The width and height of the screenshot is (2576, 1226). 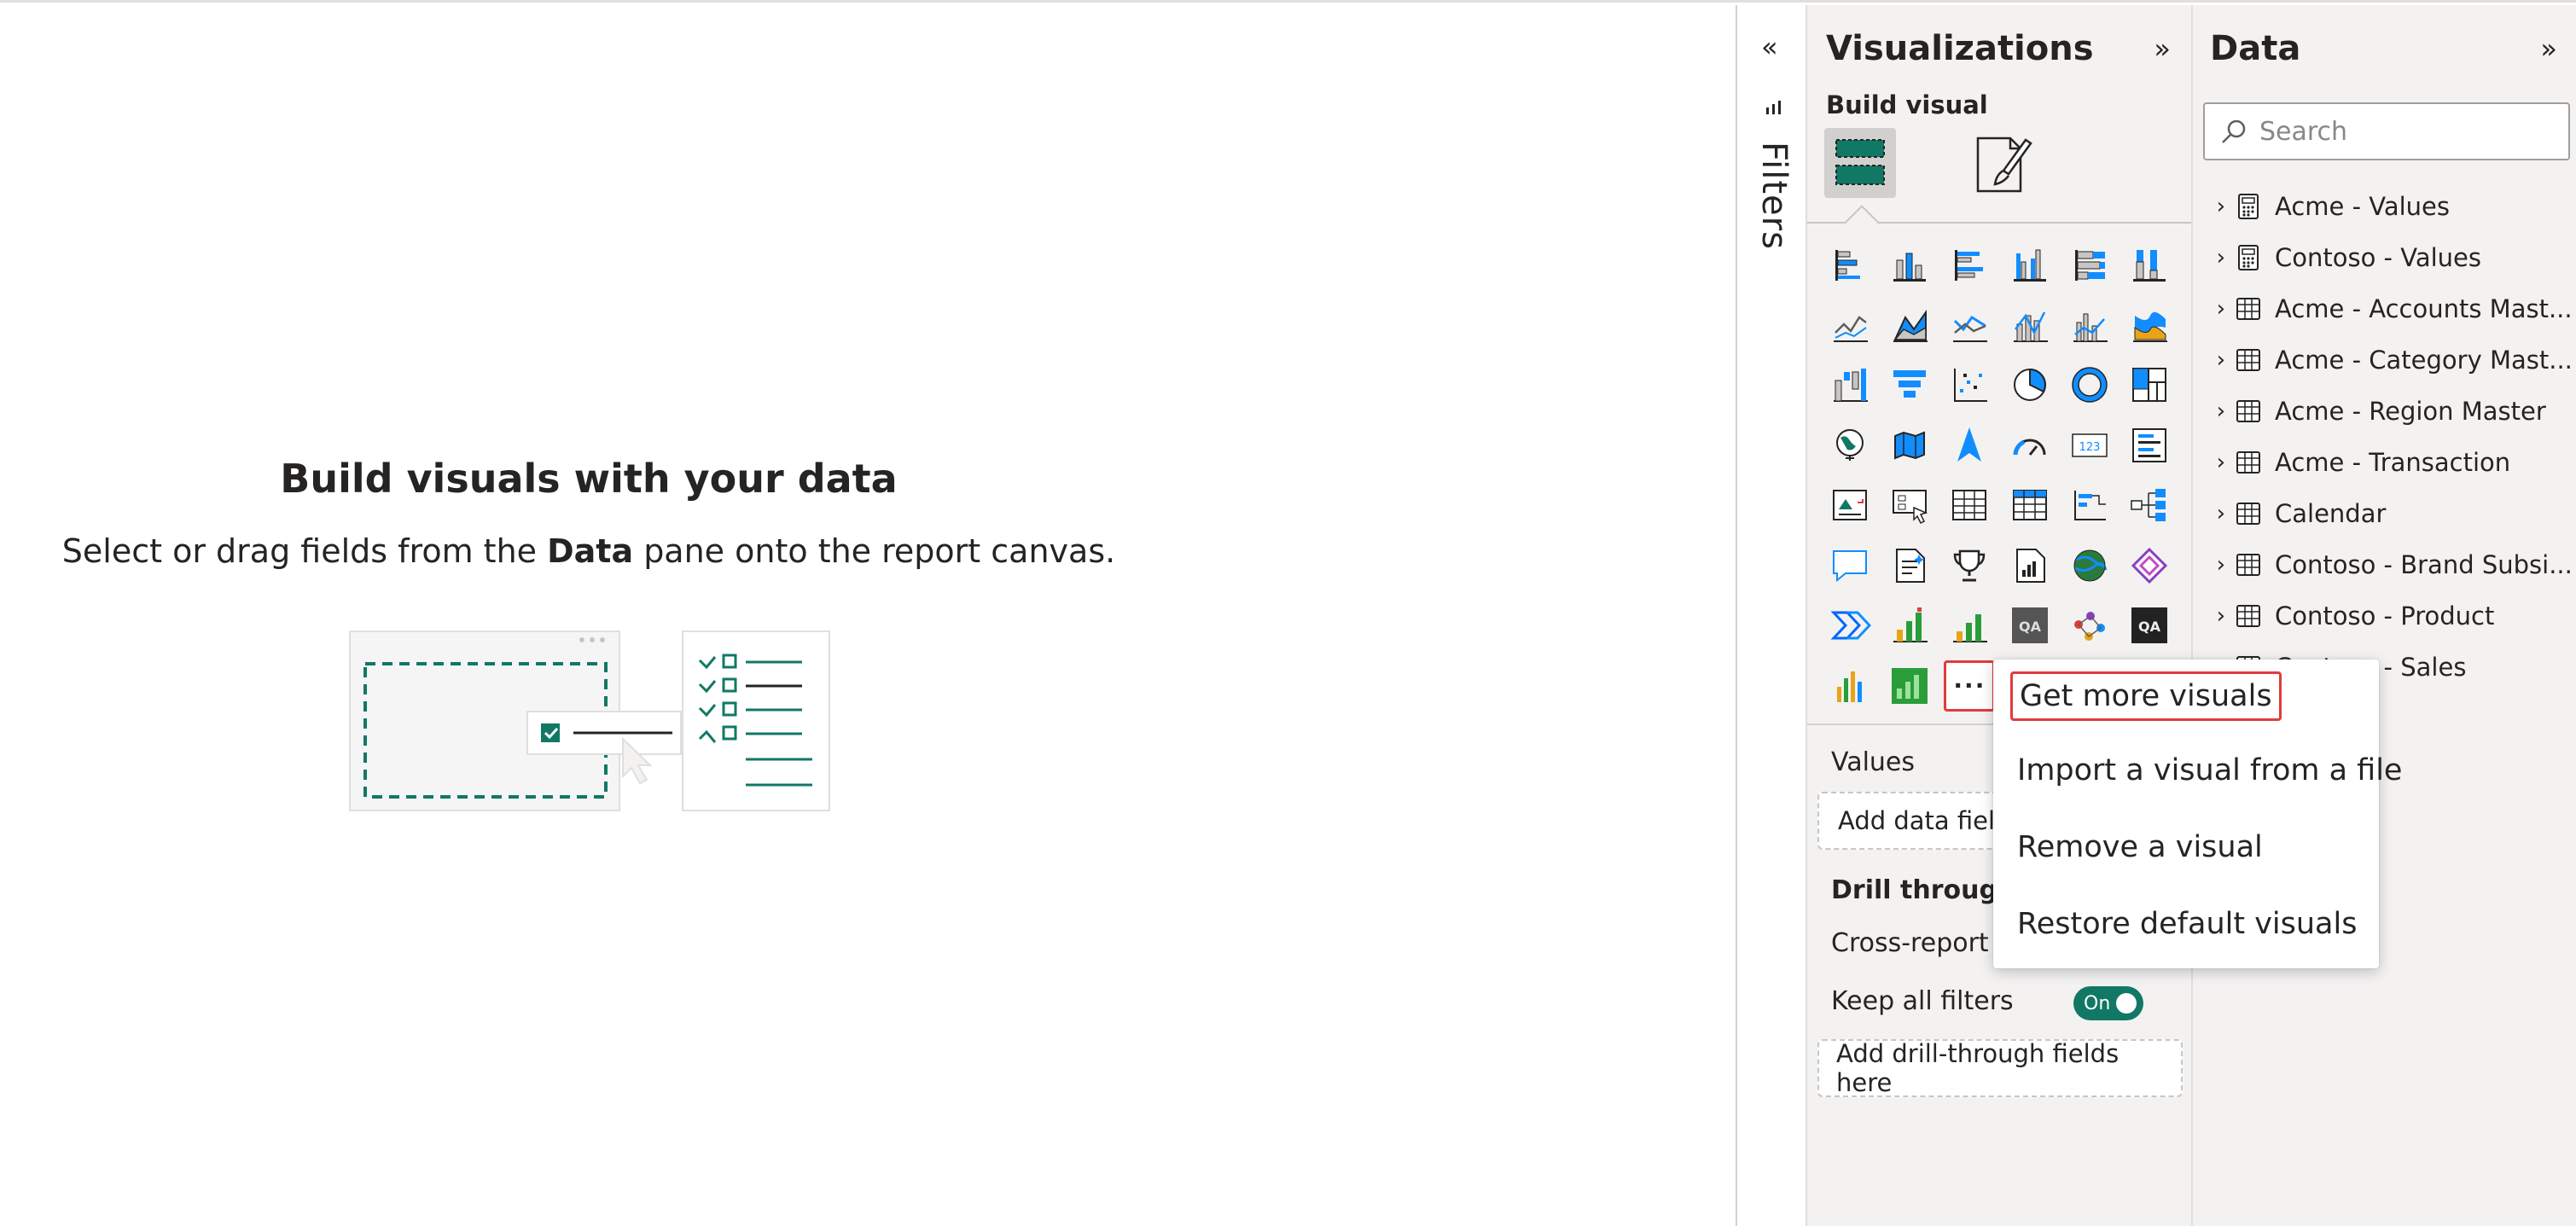 I want to click on stacked-column-chart-visual-button, so click(x=1910, y=264).